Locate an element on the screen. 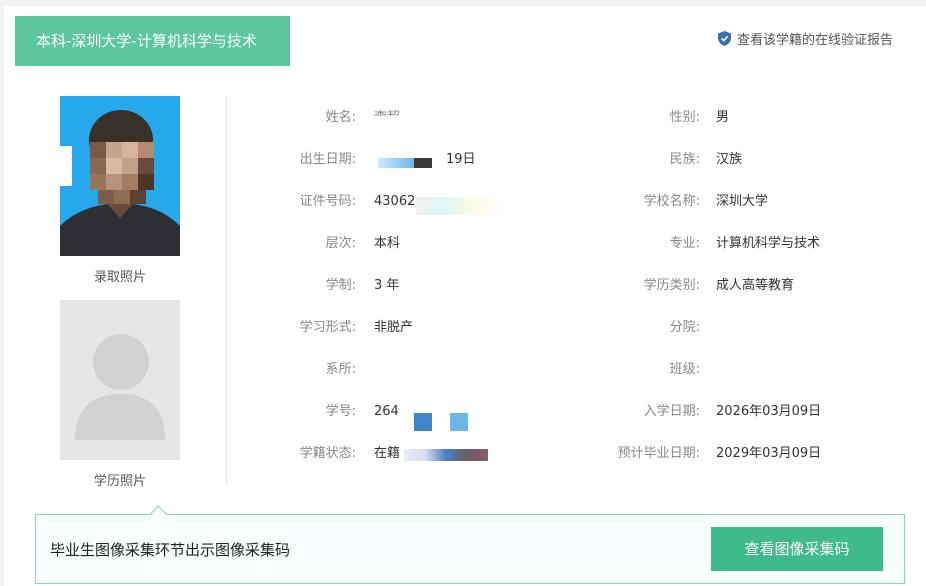  field-value: 计算机科学与技术 is located at coordinates (768, 243).